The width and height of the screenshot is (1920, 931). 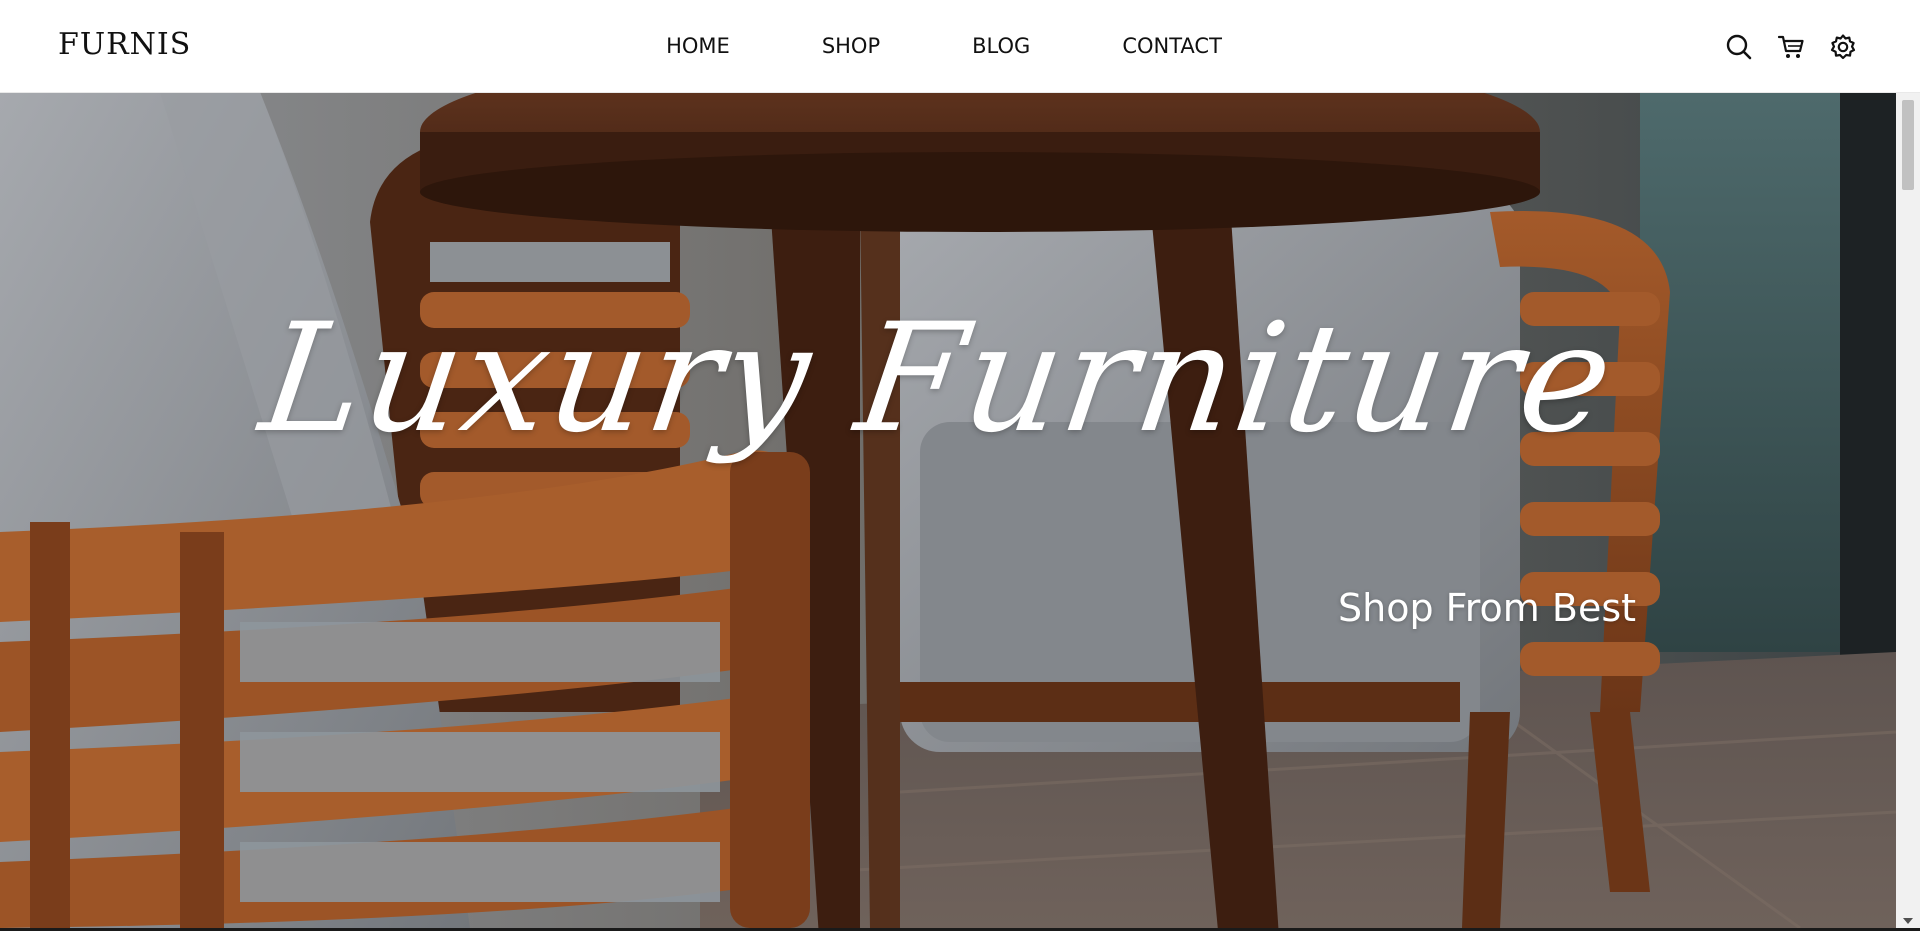 I want to click on nav-icon-group, so click(x=1791, y=47).